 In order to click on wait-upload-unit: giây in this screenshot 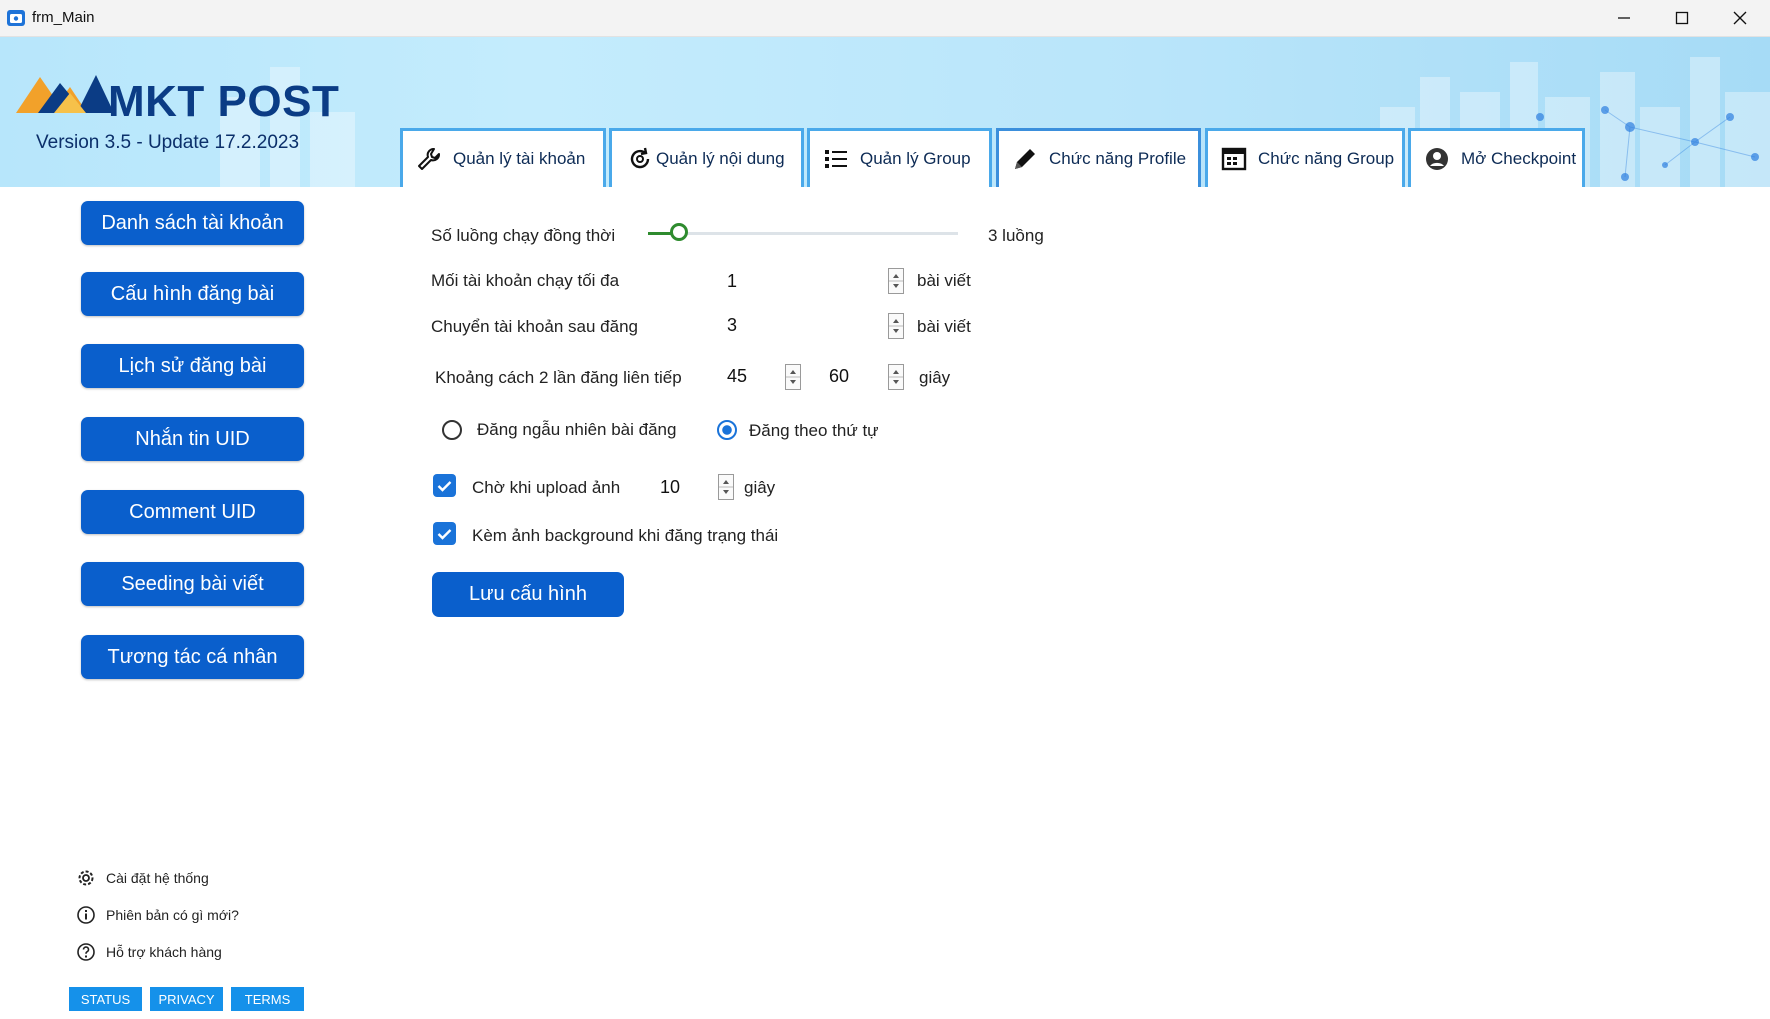, I will do `click(760, 487)`.